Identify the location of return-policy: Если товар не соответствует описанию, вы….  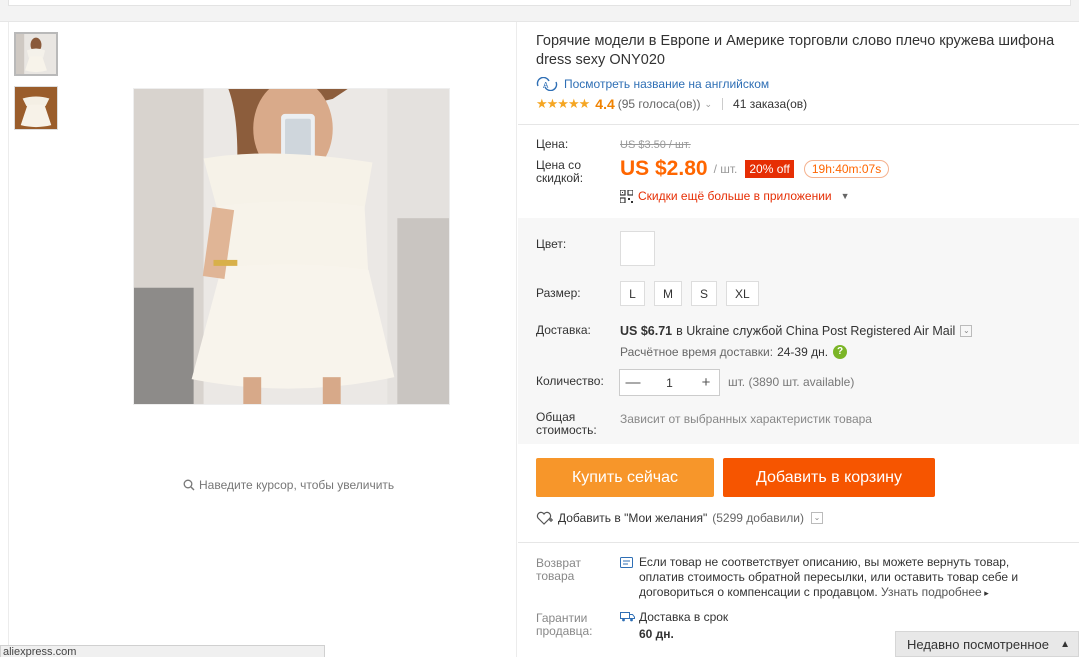
(844, 578).